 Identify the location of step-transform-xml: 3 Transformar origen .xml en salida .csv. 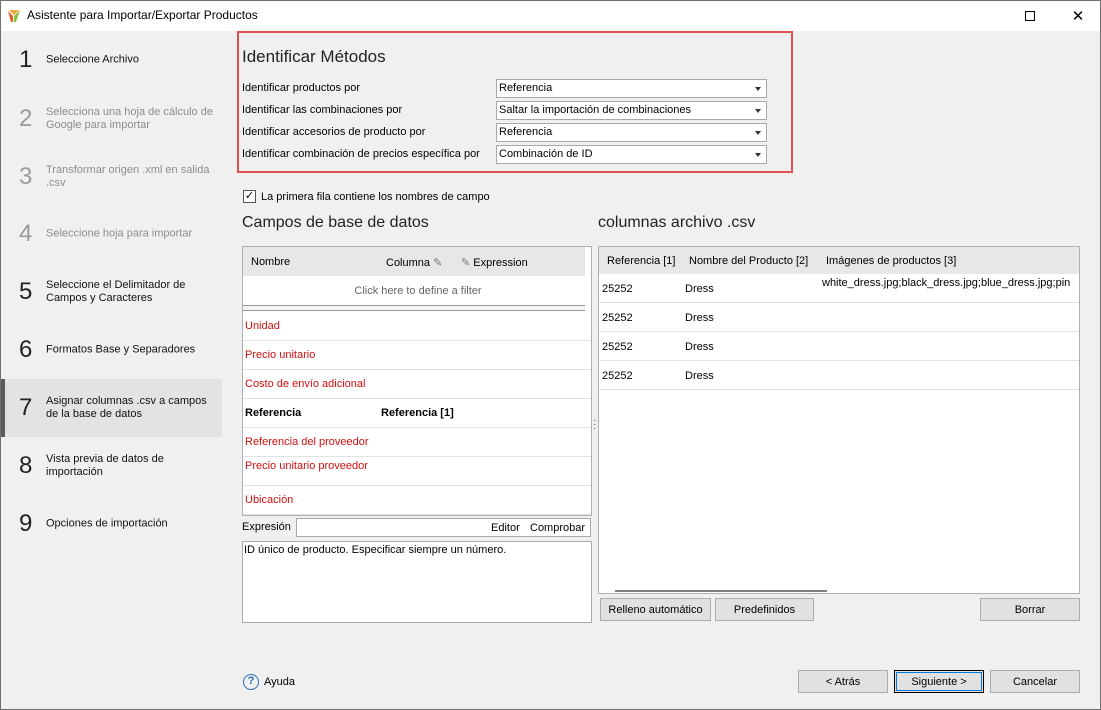
(111, 177).